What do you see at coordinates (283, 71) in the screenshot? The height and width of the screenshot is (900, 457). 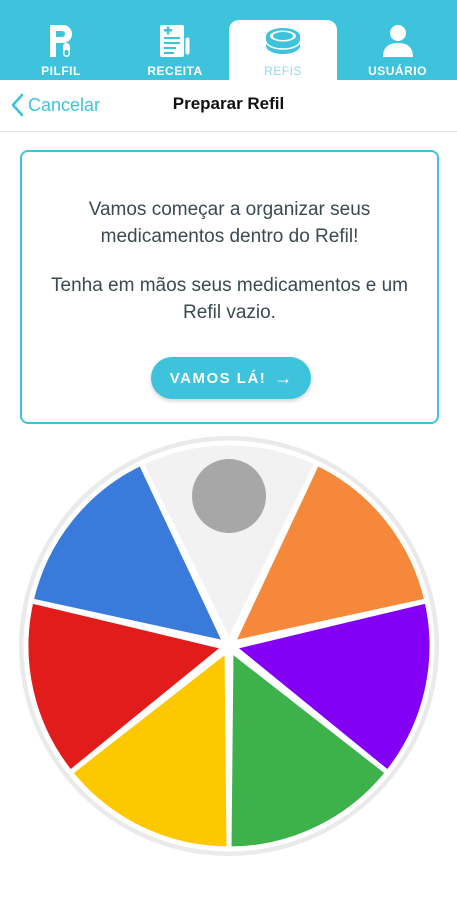 I see `tab-refis-label: REFIS` at bounding box center [283, 71].